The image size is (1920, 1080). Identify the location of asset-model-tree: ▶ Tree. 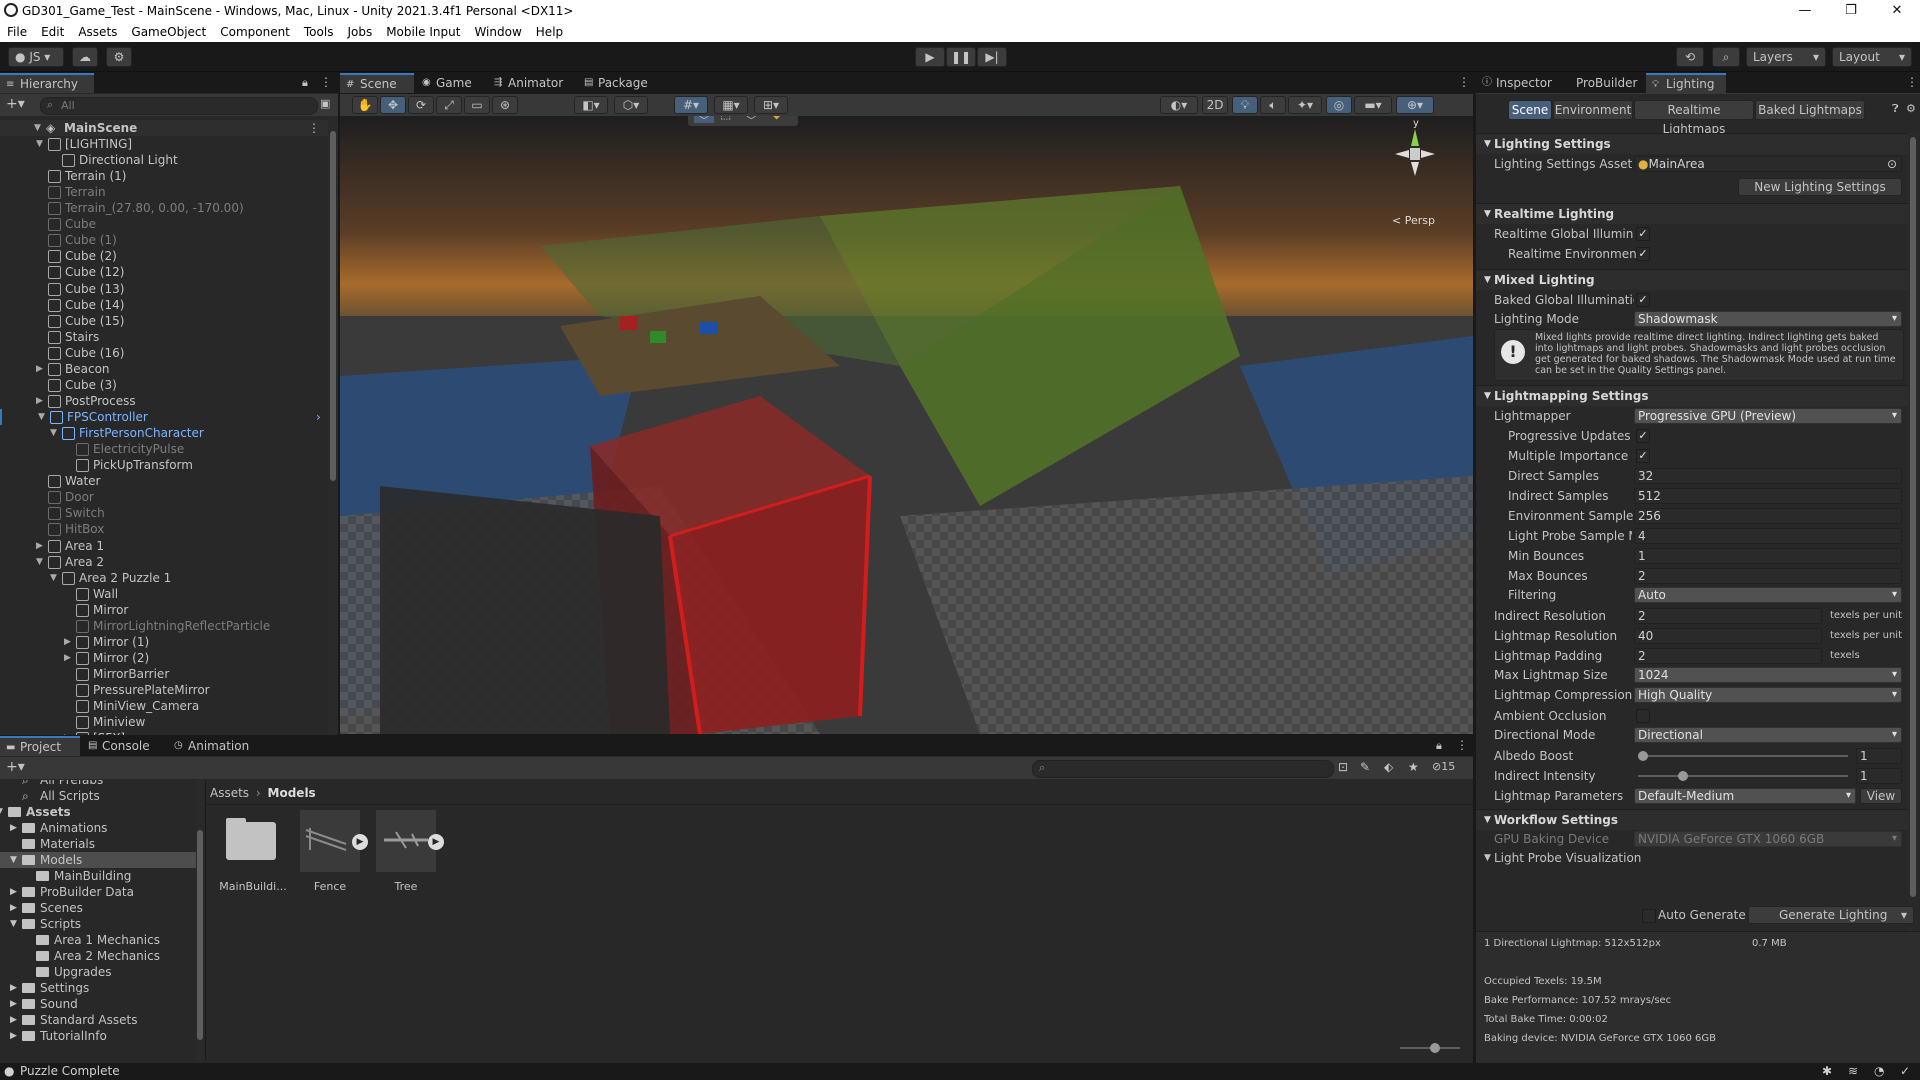
(409, 853).